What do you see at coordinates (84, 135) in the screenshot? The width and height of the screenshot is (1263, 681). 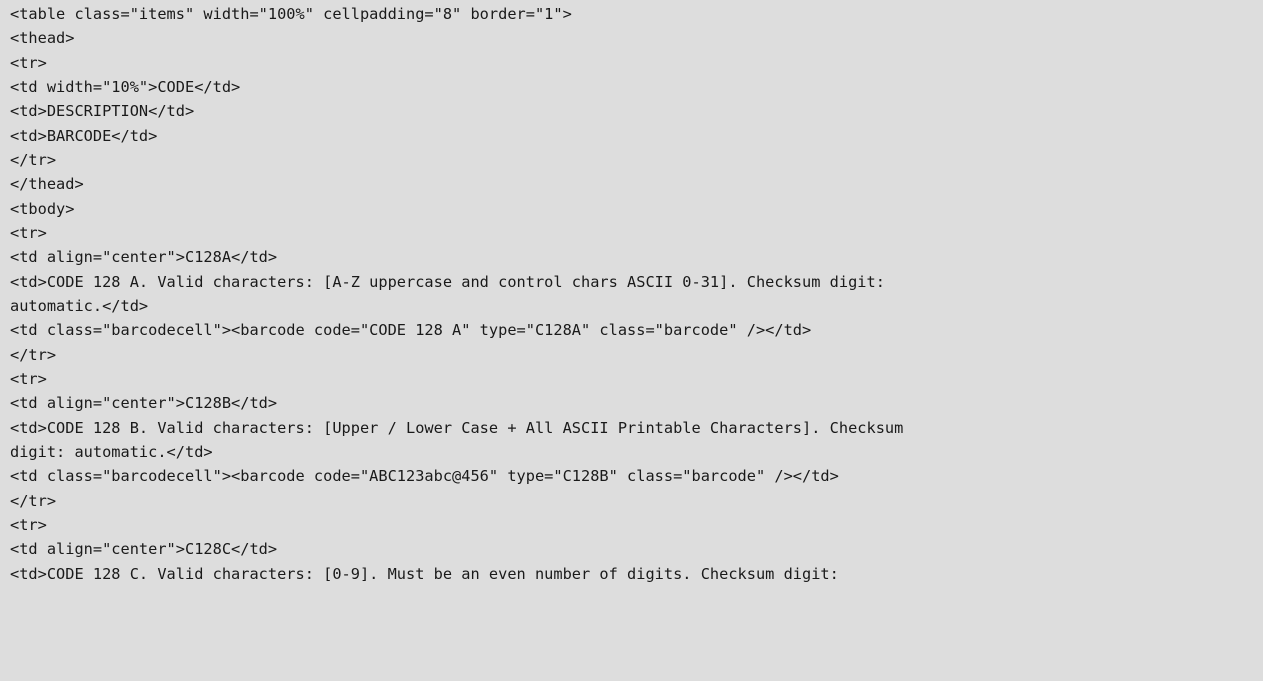 I see `code-line: <td>BARCODE</td>` at bounding box center [84, 135].